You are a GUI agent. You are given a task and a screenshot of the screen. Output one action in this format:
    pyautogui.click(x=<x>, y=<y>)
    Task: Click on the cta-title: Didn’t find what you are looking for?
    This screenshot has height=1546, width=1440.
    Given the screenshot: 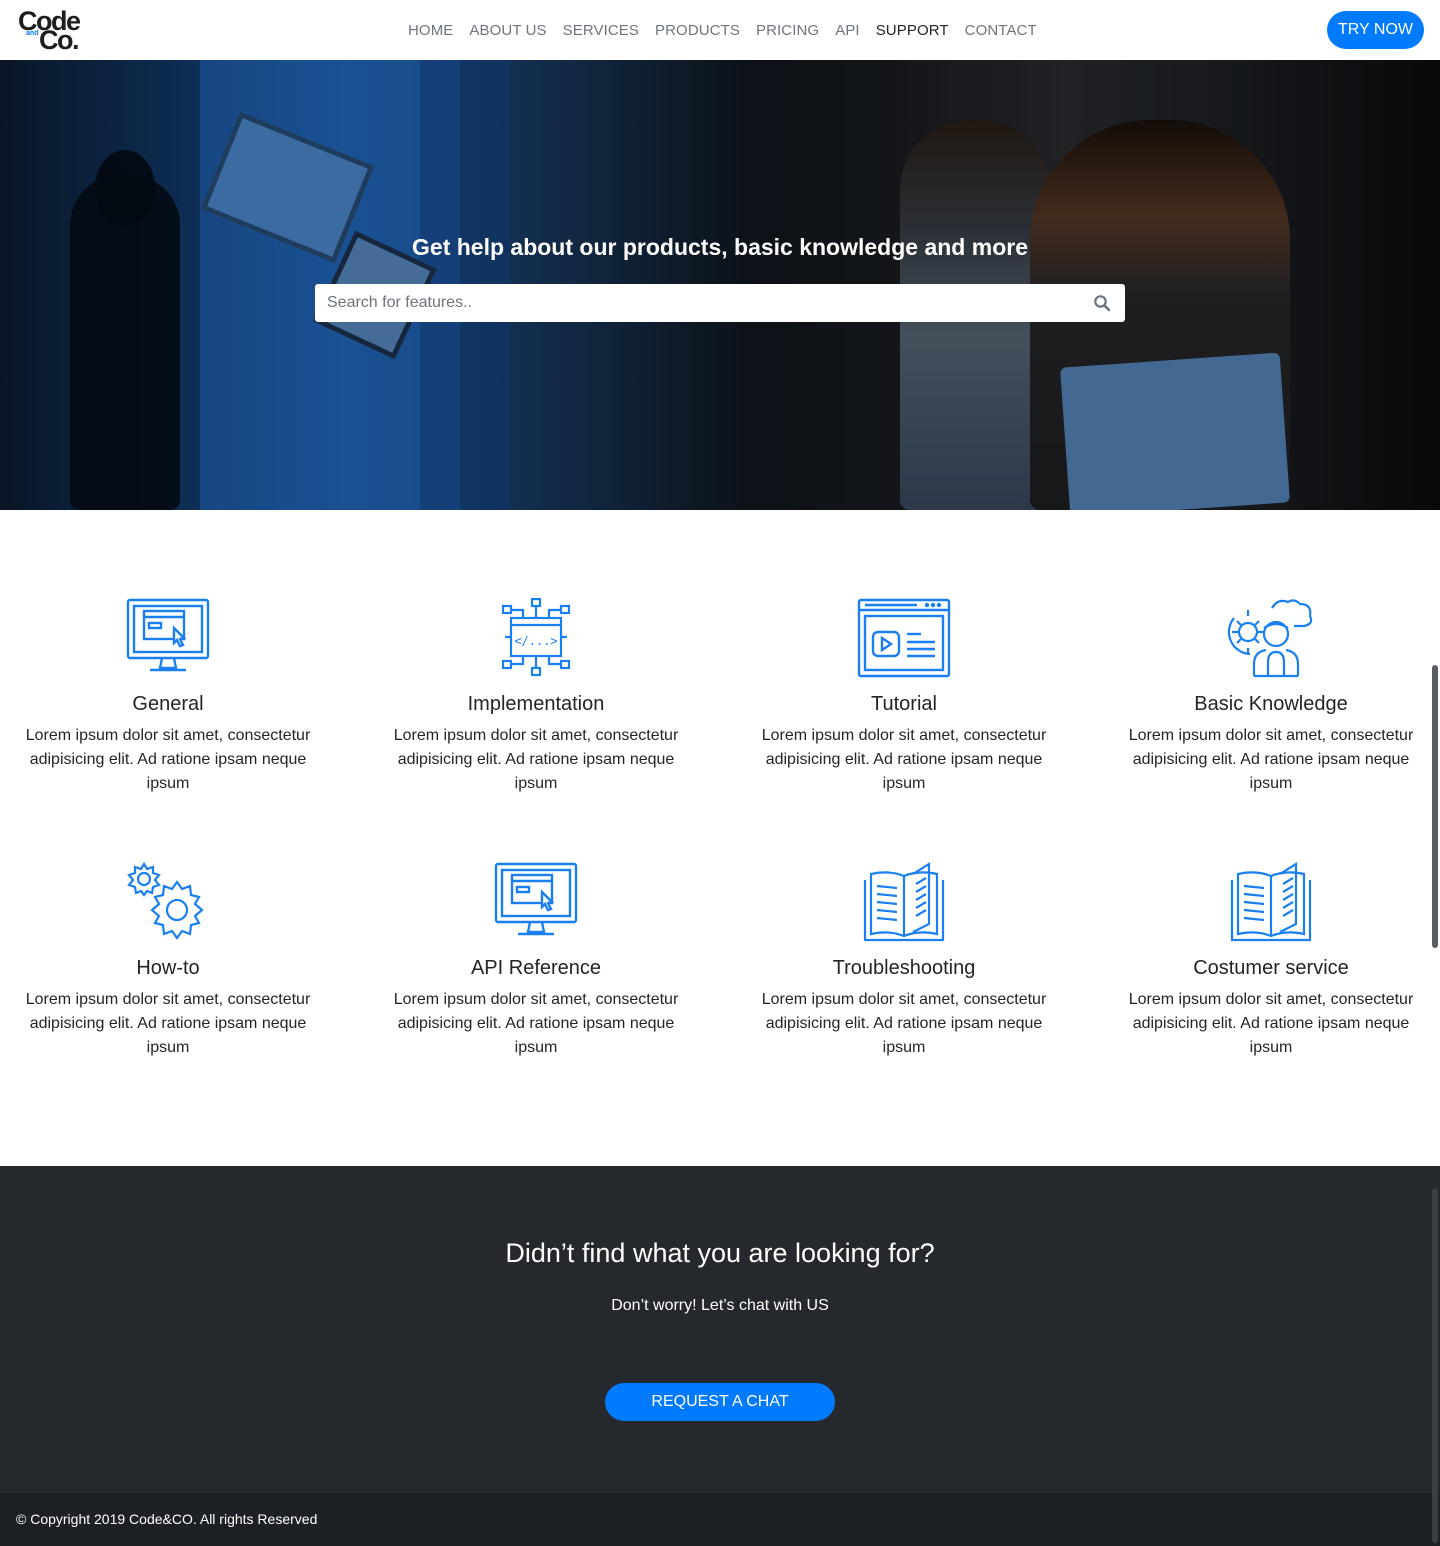 What is the action you would take?
    pyautogui.click(x=720, y=1253)
    